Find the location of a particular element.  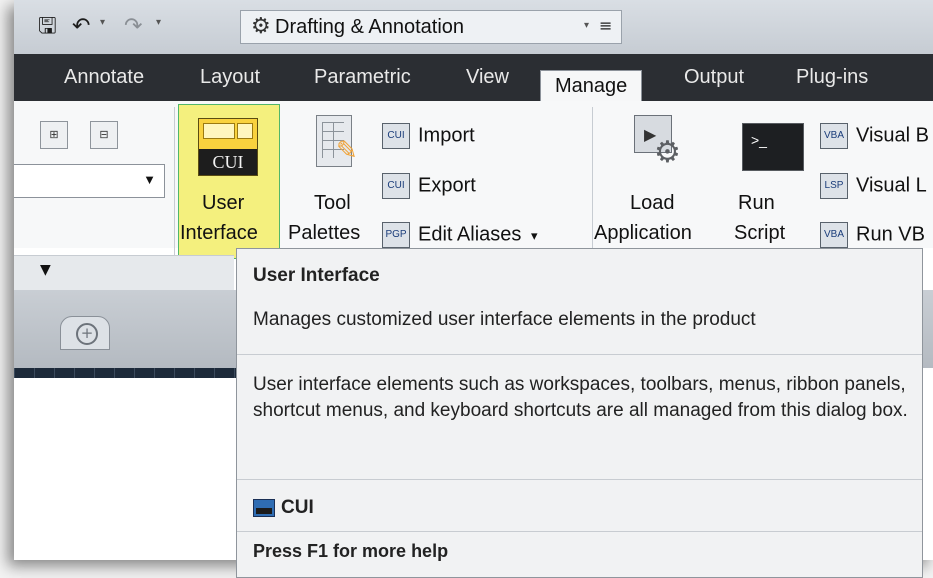

load-application-label-line1: Load is located at coordinates (652, 203).